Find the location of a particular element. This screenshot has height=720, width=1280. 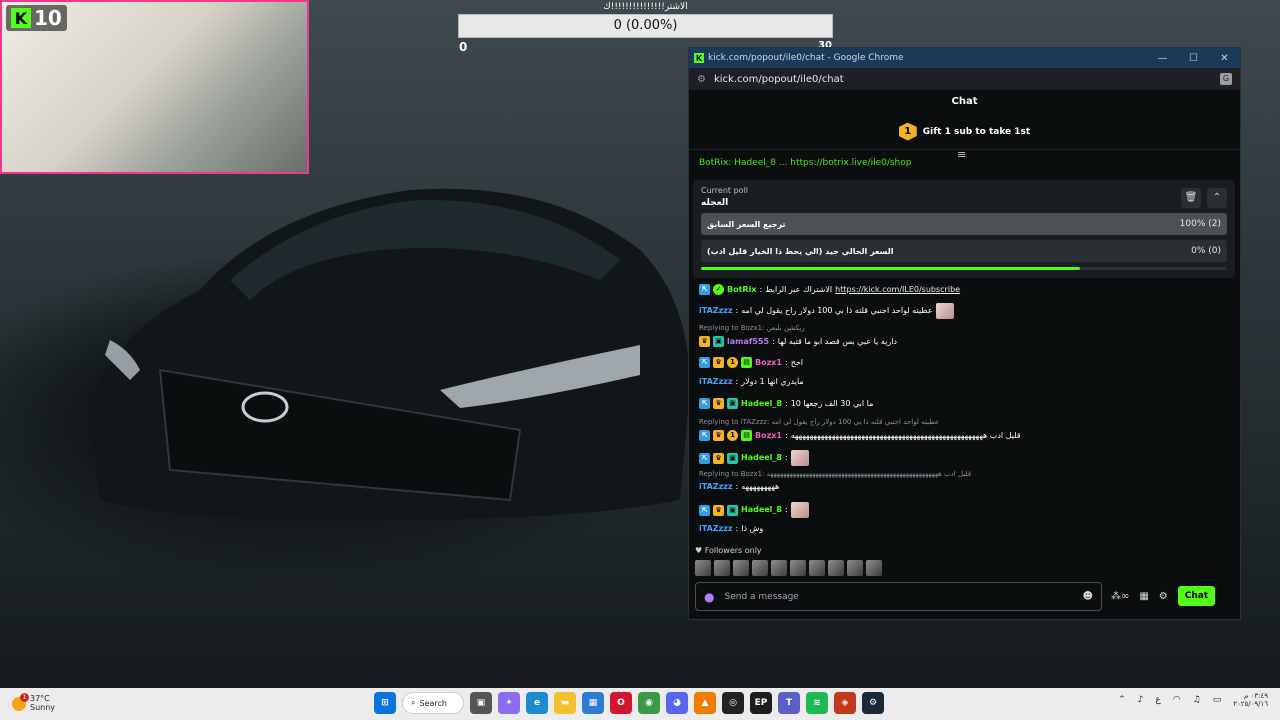

chrome-icon: ◉ is located at coordinates (649, 703).